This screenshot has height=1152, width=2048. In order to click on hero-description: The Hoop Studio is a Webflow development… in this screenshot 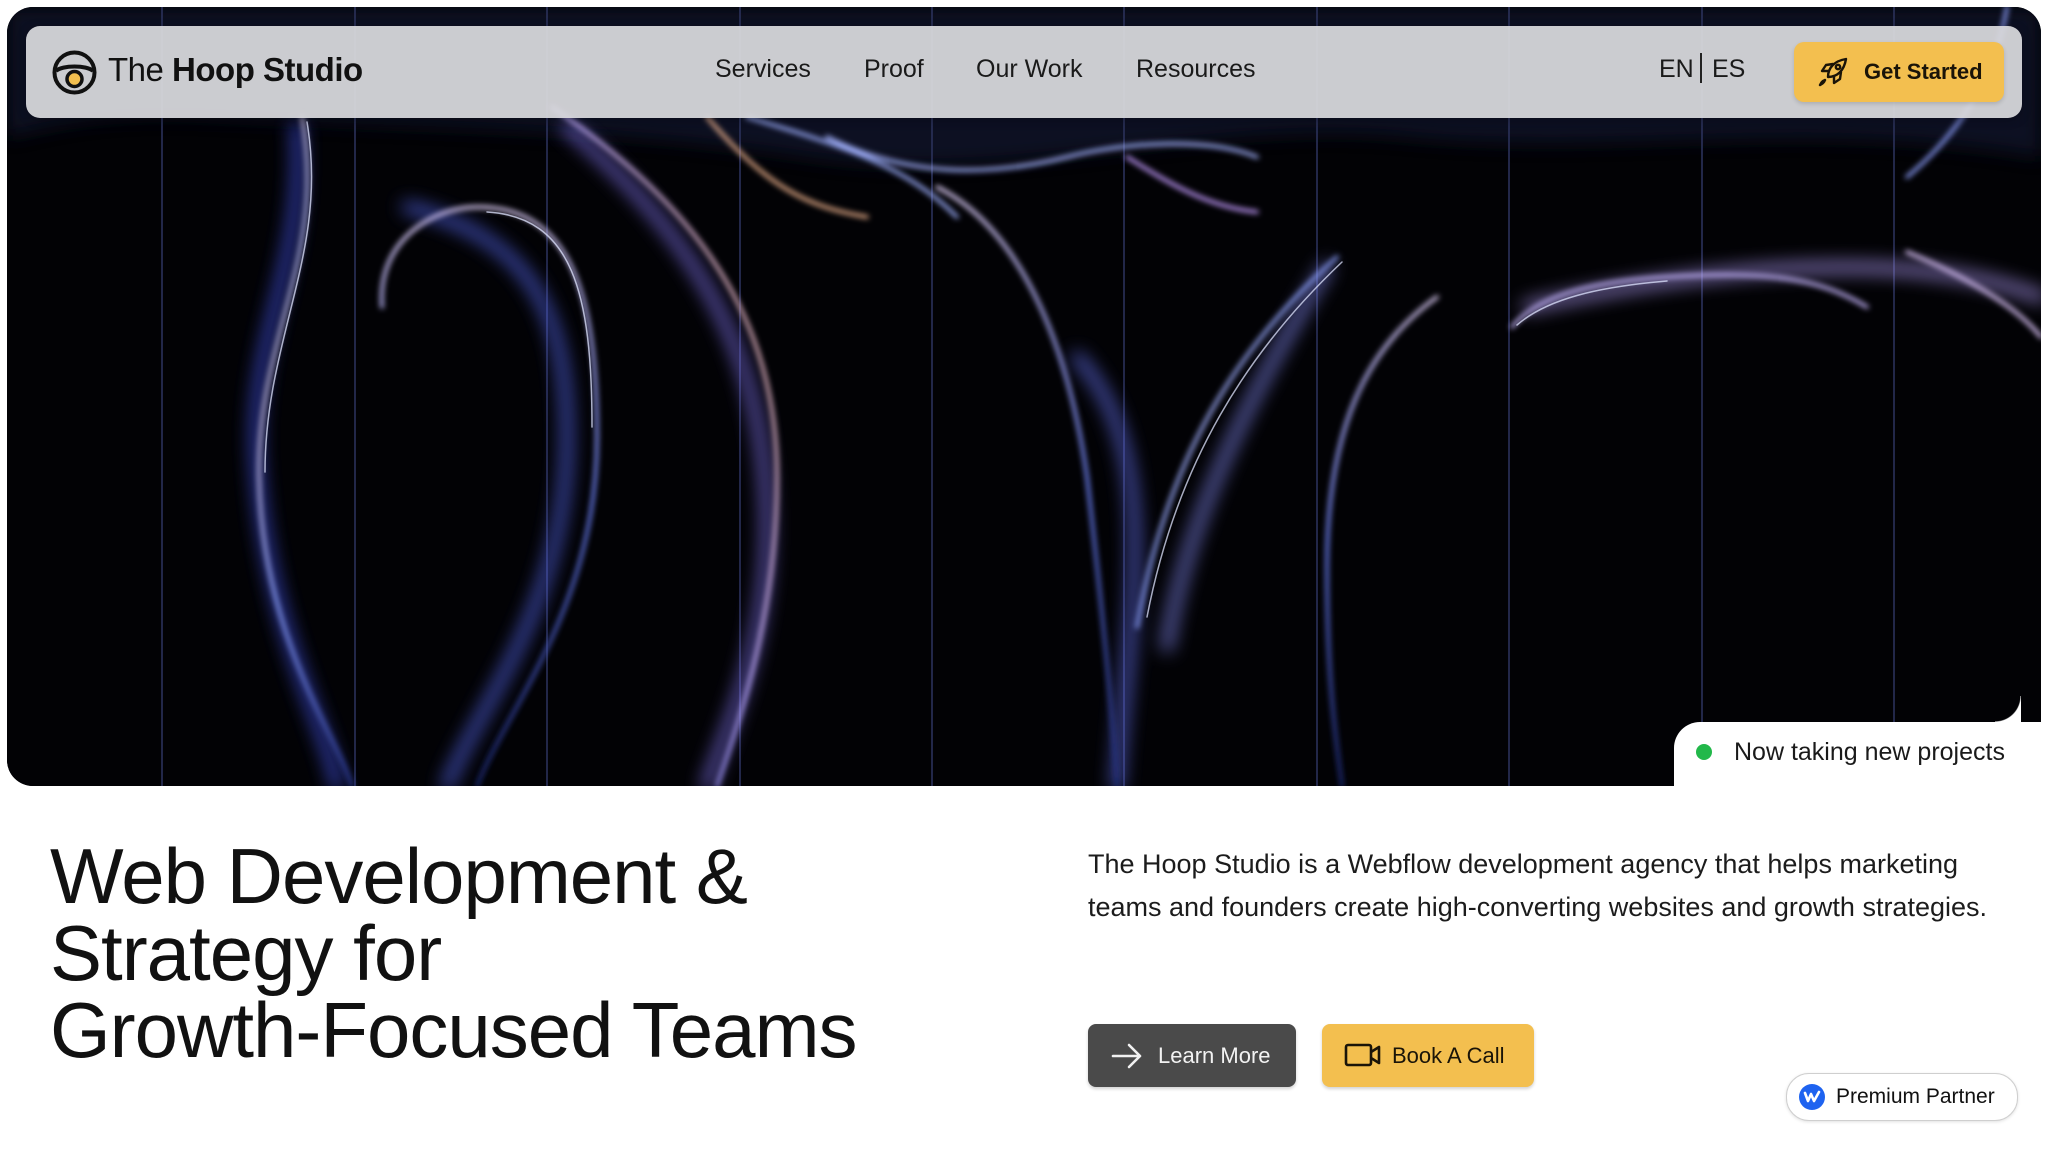, I will do `click(1538, 885)`.